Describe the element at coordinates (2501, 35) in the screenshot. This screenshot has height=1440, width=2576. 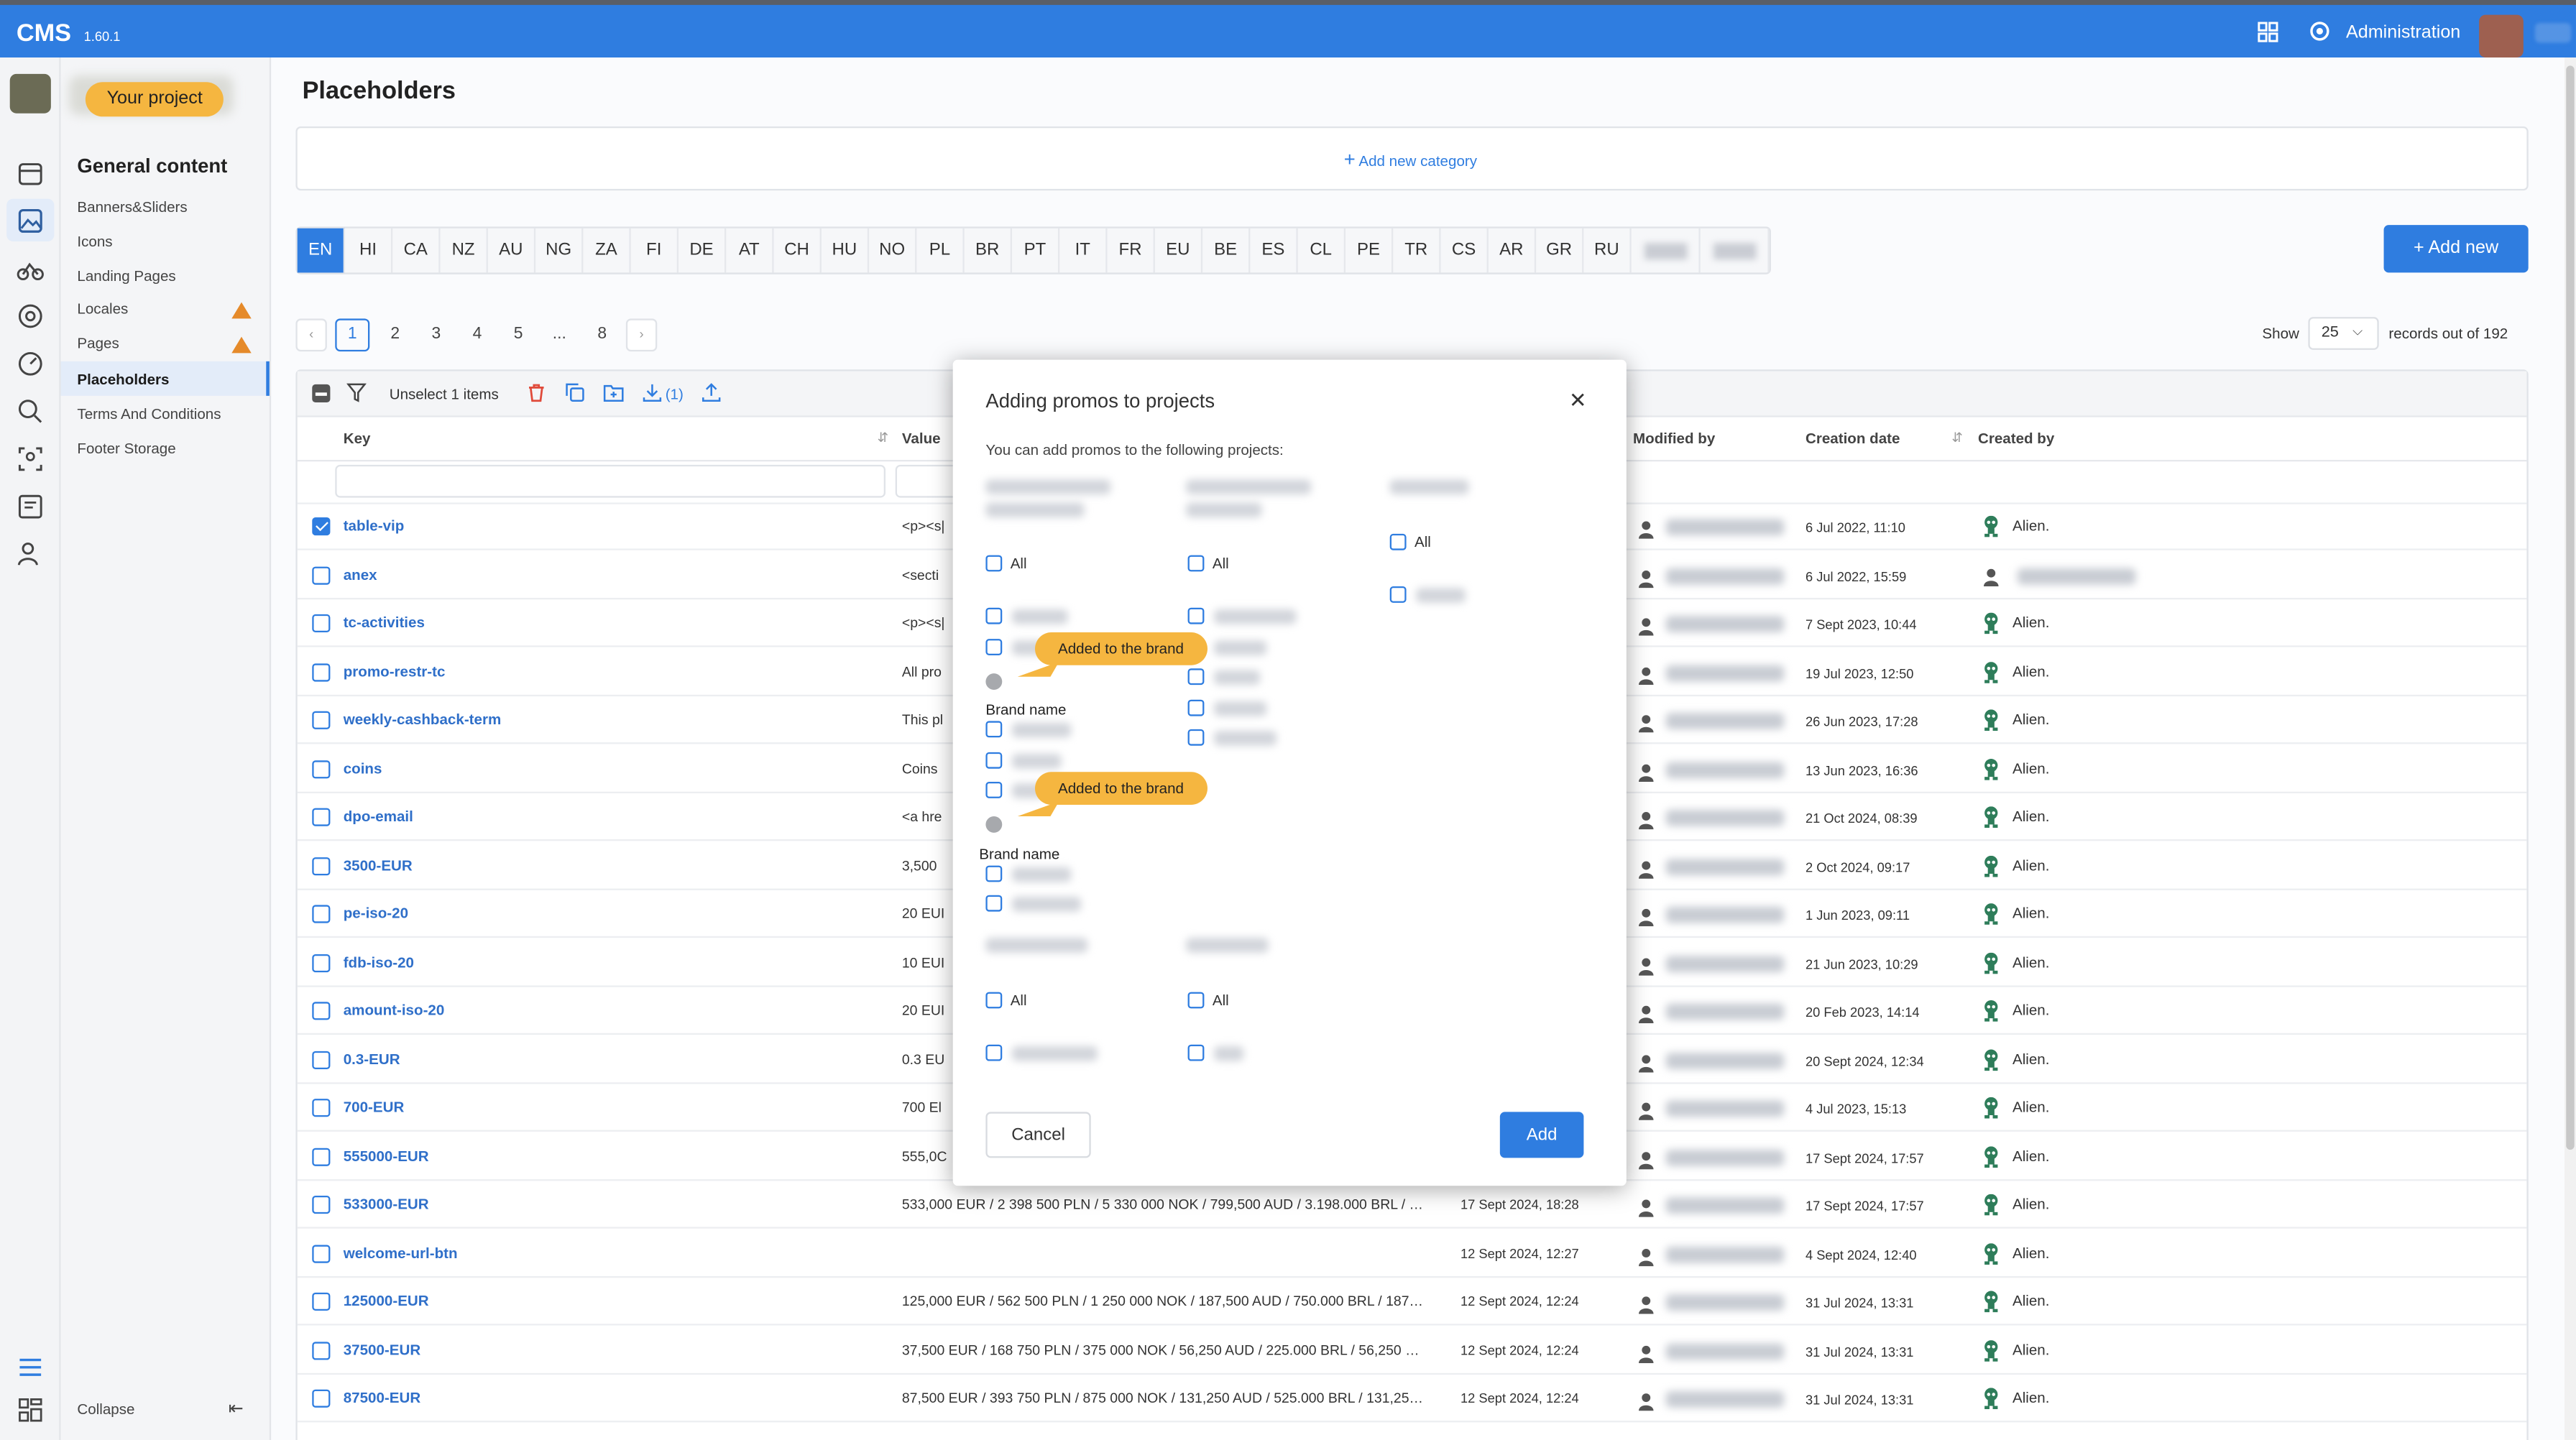
I see `user-avatar` at that location.